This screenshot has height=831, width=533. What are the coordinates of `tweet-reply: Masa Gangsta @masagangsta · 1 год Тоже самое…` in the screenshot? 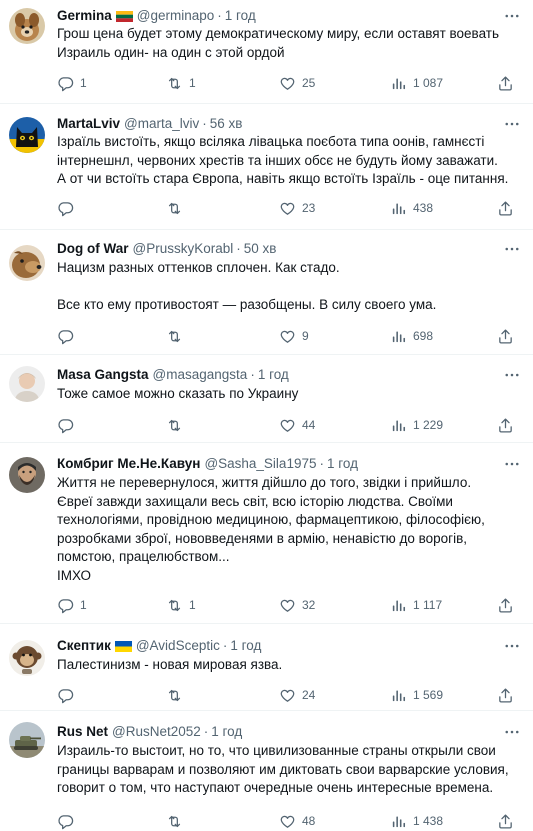 It's located at (266, 399).